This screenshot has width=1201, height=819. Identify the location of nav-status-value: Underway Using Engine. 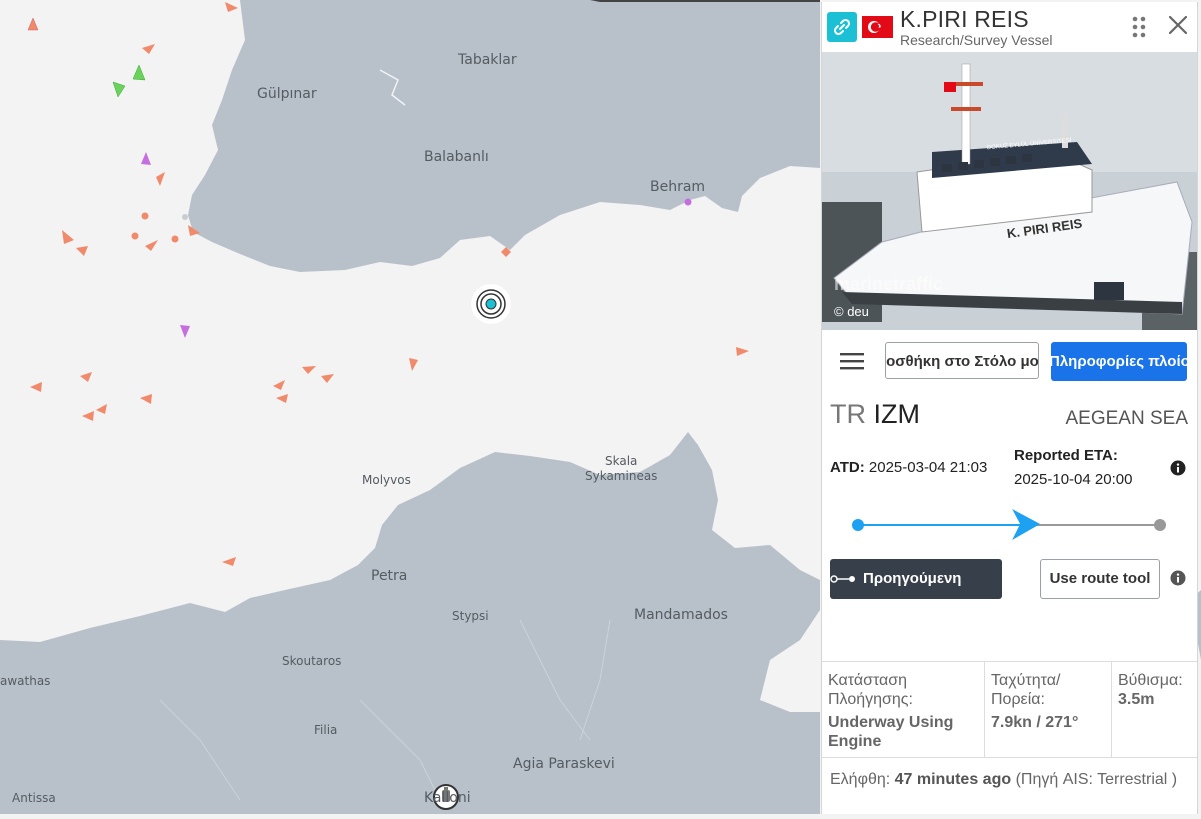
(891, 732).